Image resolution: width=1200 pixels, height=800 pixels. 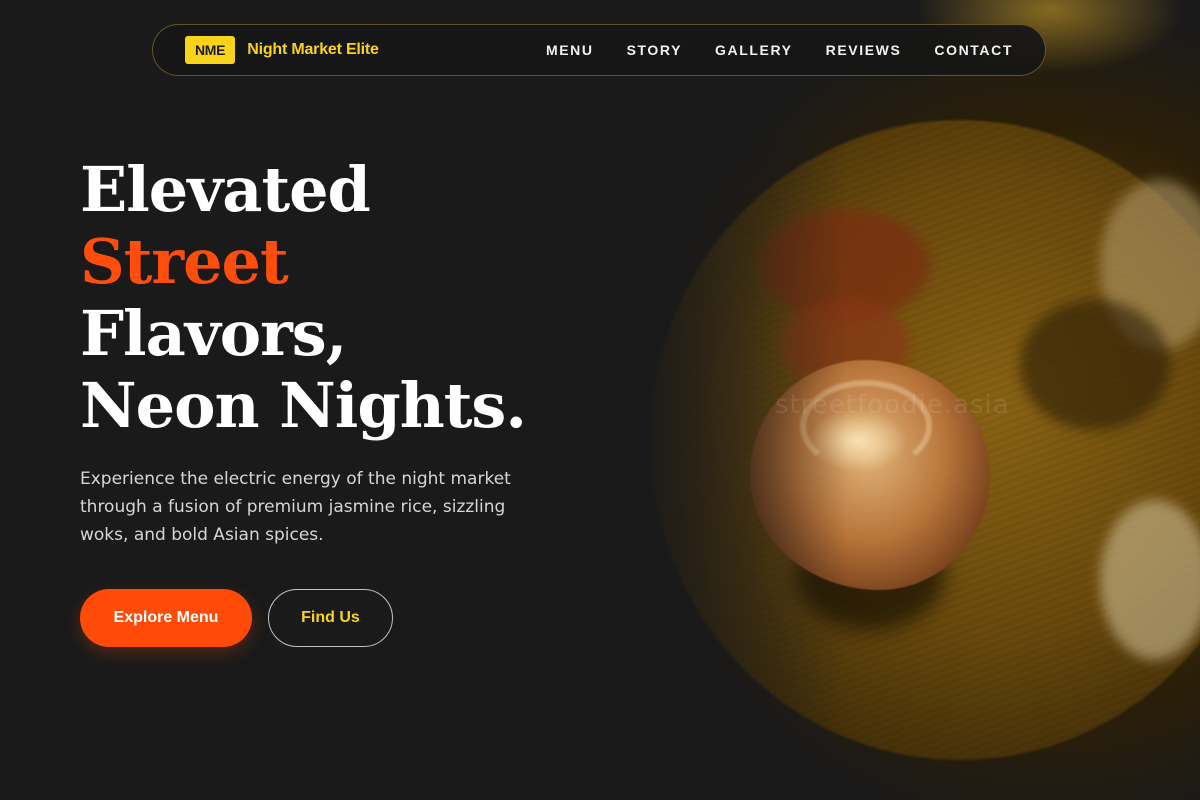 What do you see at coordinates (754, 50) in the screenshot?
I see `nav-link-gallery: GALLERY` at bounding box center [754, 50].